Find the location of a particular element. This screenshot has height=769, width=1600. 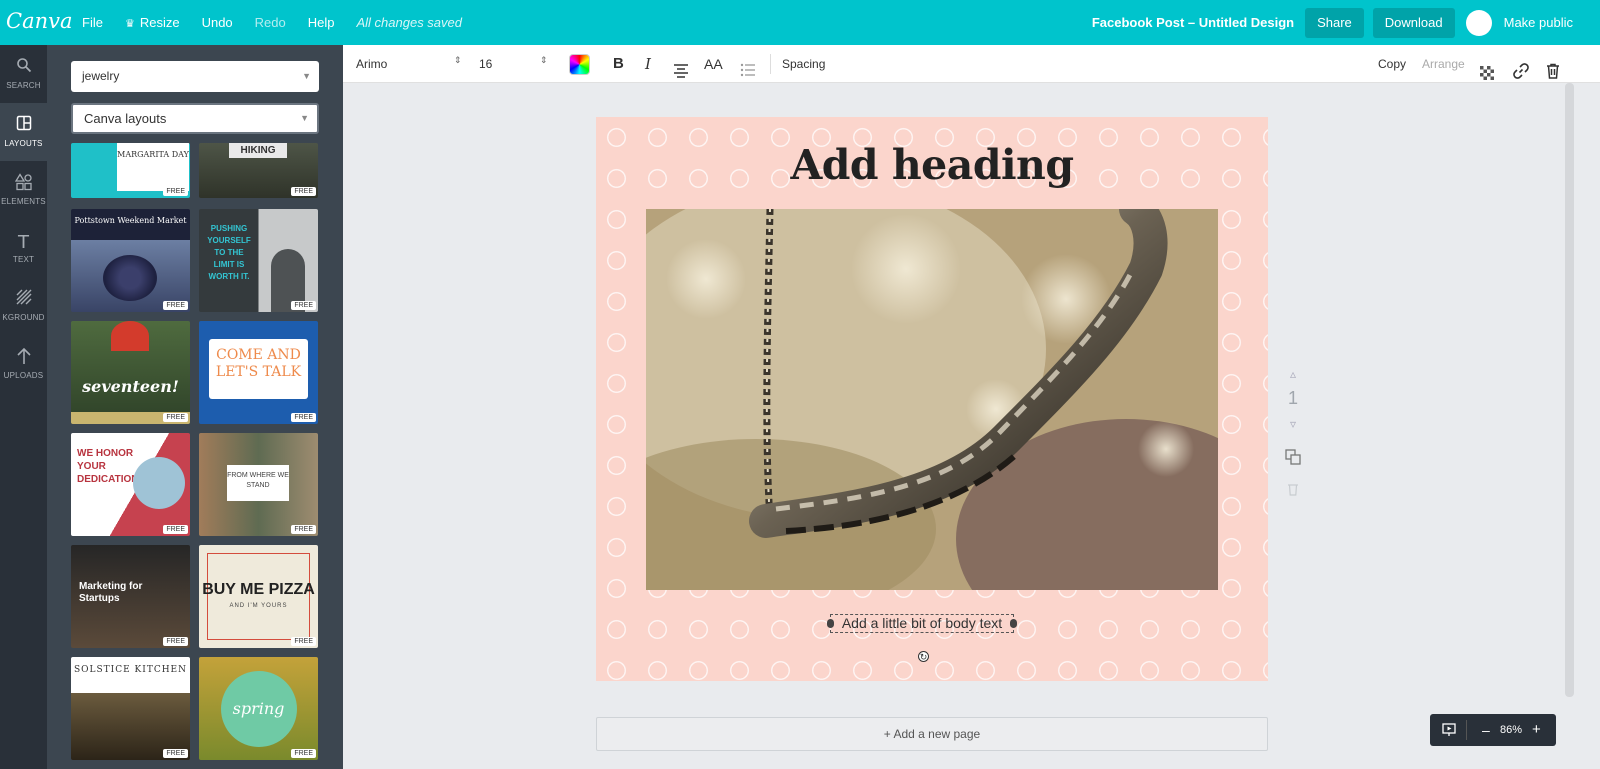

rail-elements-label: ELEMENTS is located at coordinates (23, 201).